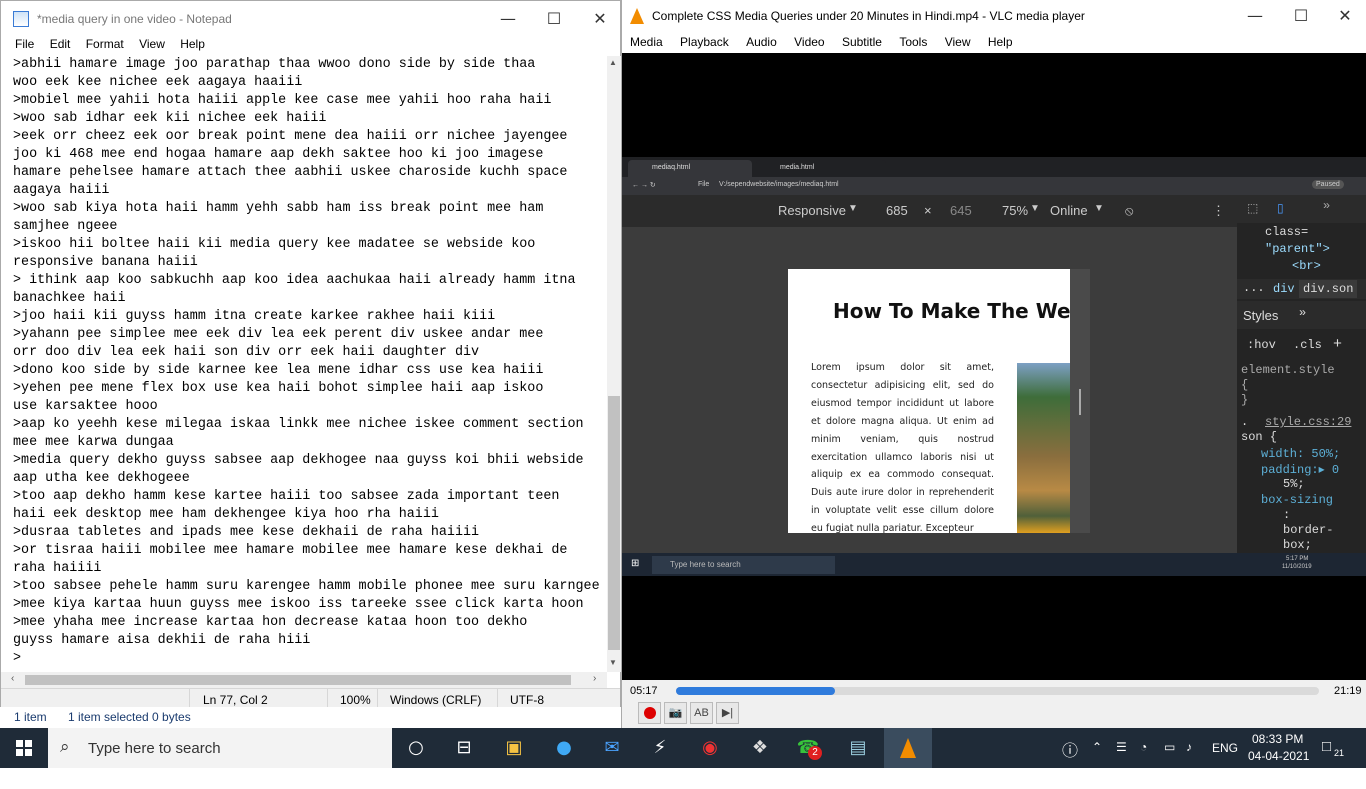 This screenshot has width=1366, height=789. I want to click on menu-view: View, so click(152, 44).